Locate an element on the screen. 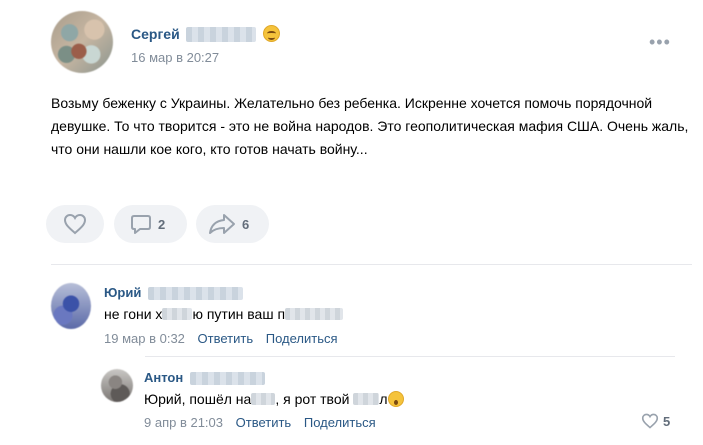  commenter-name: Юрий is located at coordinates (122, 292).